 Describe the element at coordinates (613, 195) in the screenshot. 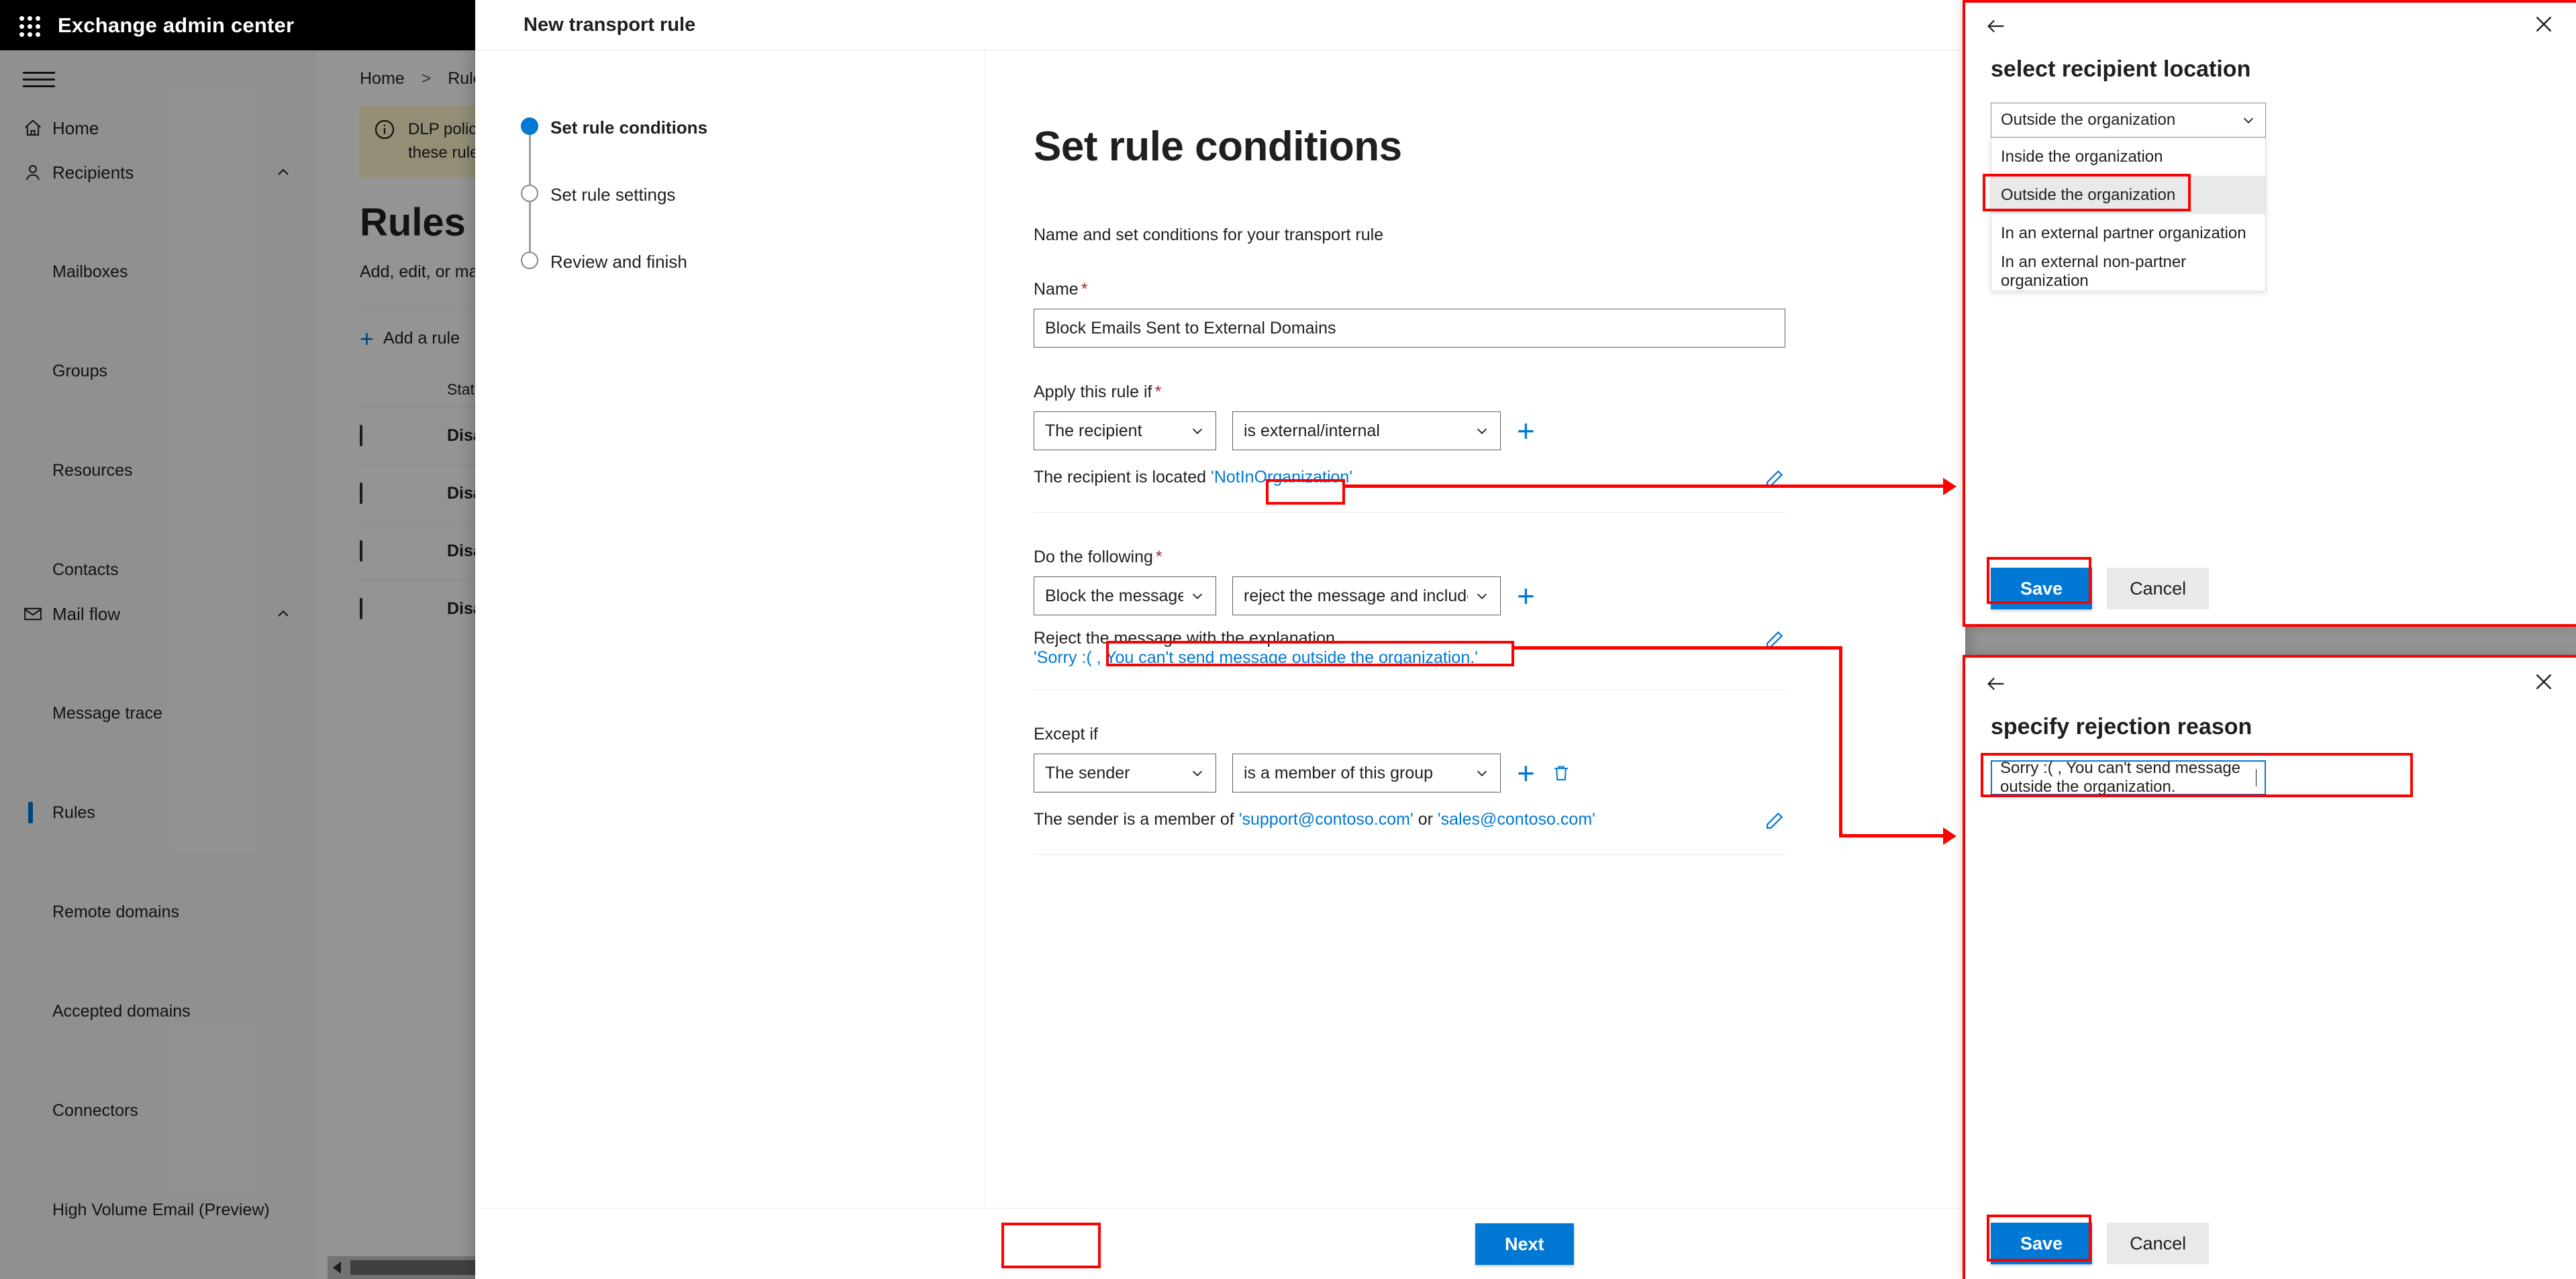

I see `step-label: Set rule settings` at that location.